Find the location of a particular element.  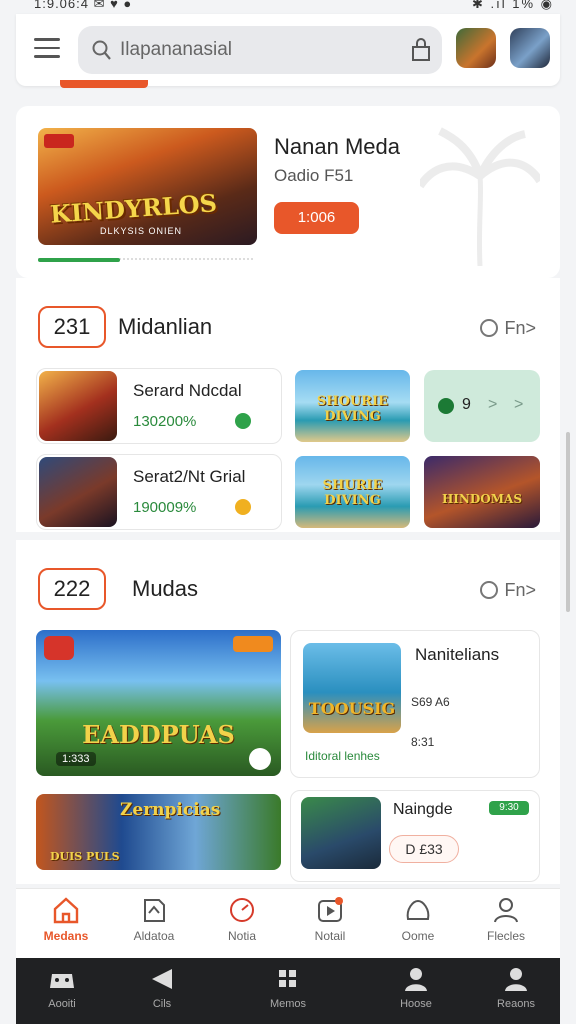

scrollbar is located at coordinates (568, 522).